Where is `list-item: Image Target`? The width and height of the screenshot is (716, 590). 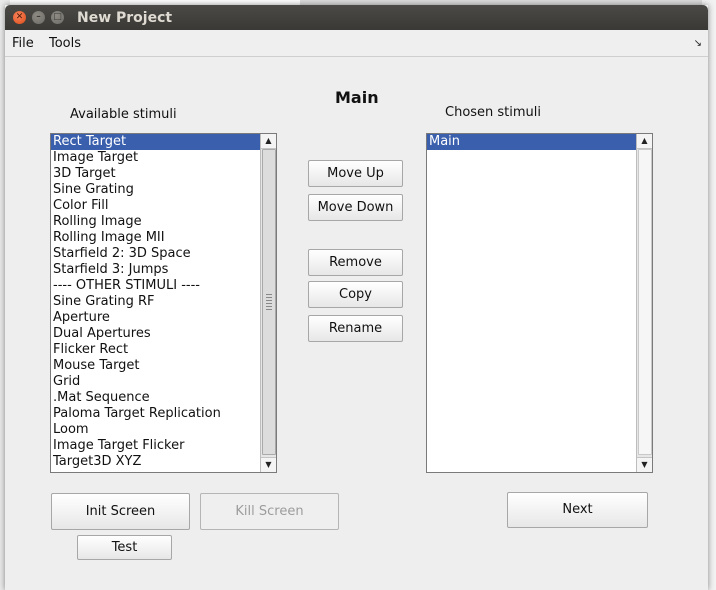
list-item: Image Target is located at coordinates (156, 158).